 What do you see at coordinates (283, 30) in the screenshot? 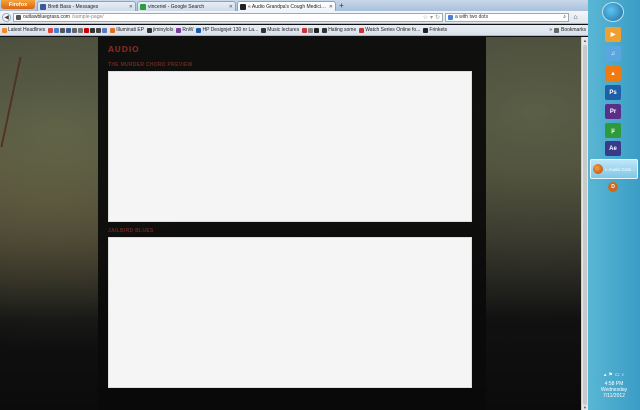
I see `bookmark-label: Music lectures` at bounding box center [283, 30].